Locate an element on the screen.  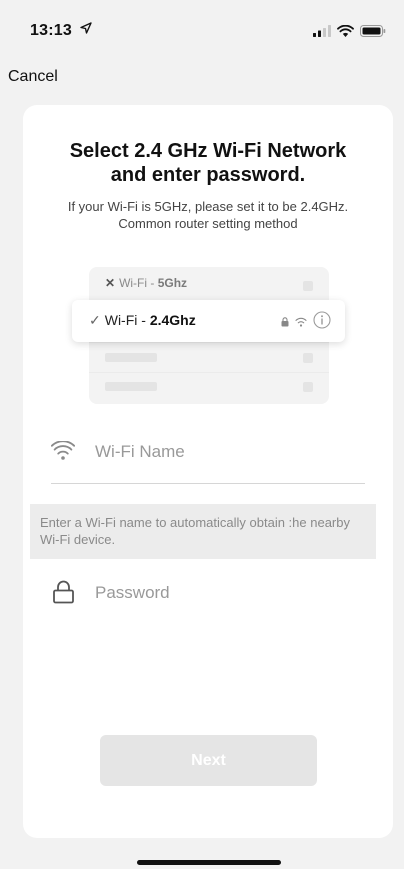
lock-icon is located at coordinates (285, 323).